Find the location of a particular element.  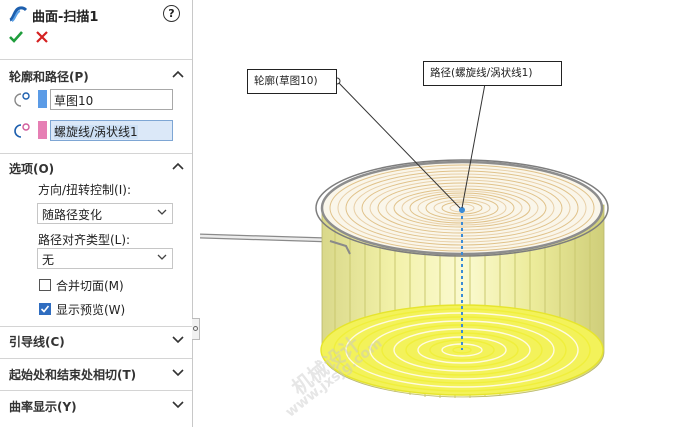

section-header-profile-path: 轮廓和路径(P) is located at coordinates (96, 76).